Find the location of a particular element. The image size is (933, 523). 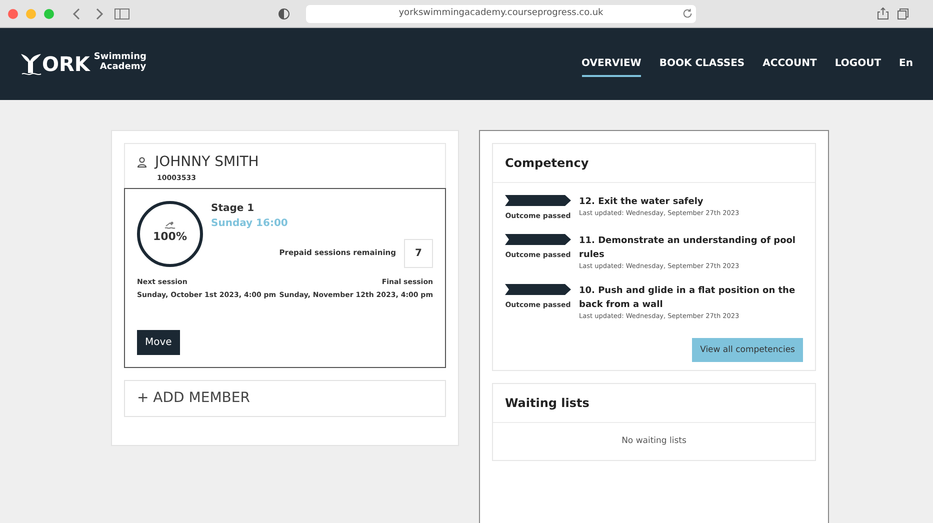

logo-wordmark: ORK is located at coordinates (66, 64).